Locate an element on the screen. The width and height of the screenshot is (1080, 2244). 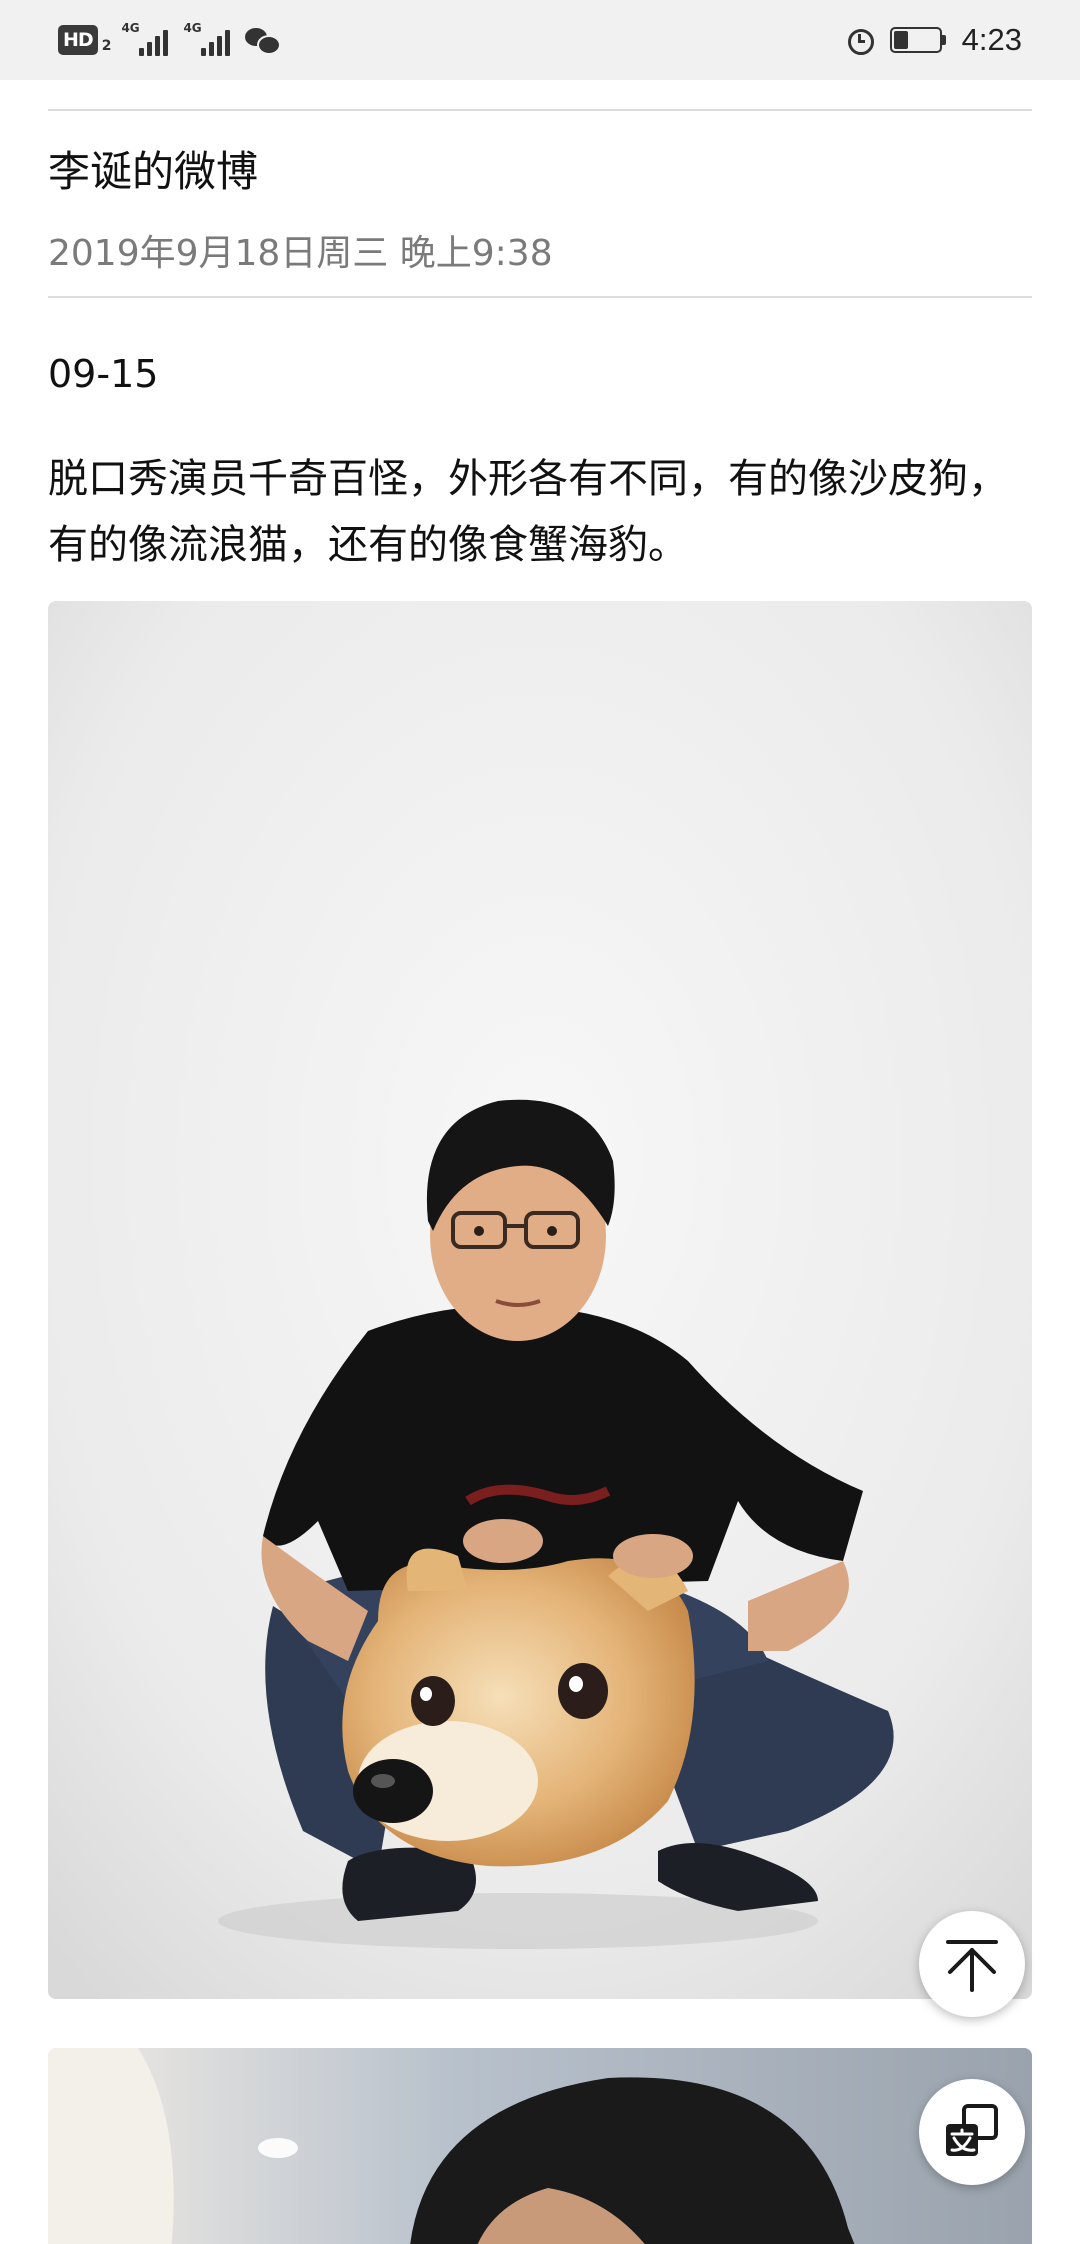
arrow-up-to-top-icon is located at coordinates (972, 1966).